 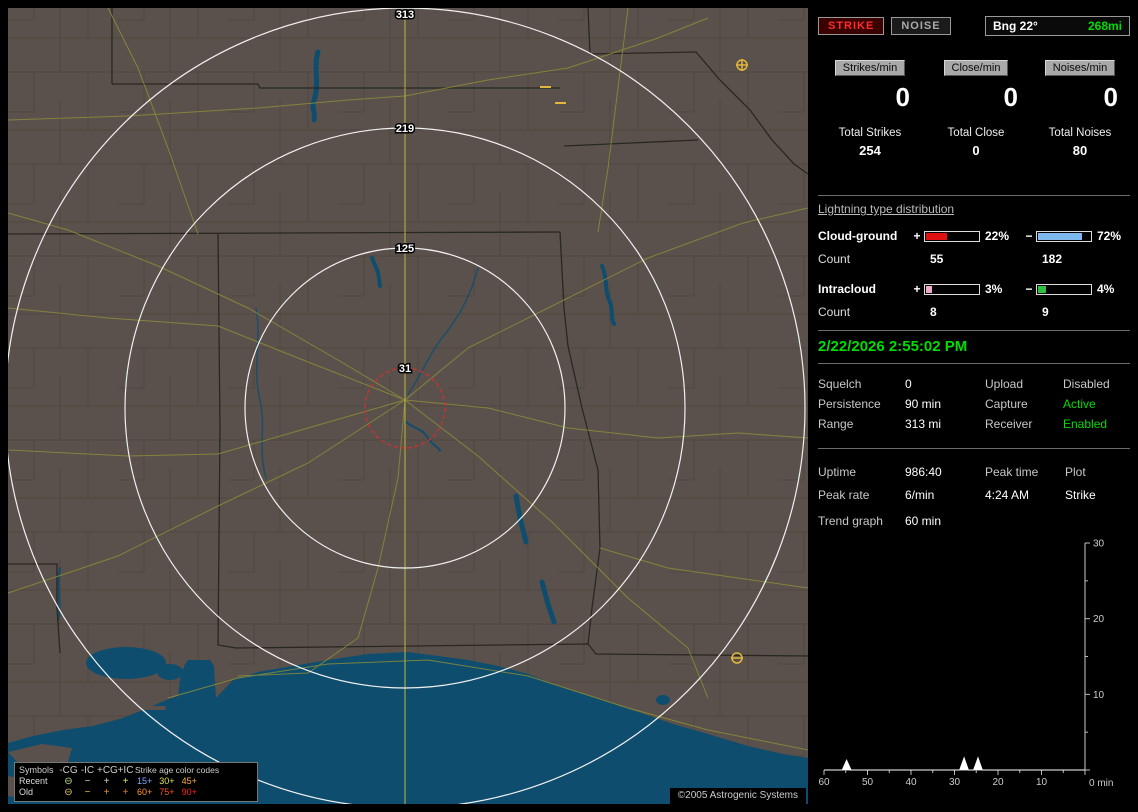 I want to click on noises-column: Noises/min 0 Total Noises 80, so click(x=1080, y=109).